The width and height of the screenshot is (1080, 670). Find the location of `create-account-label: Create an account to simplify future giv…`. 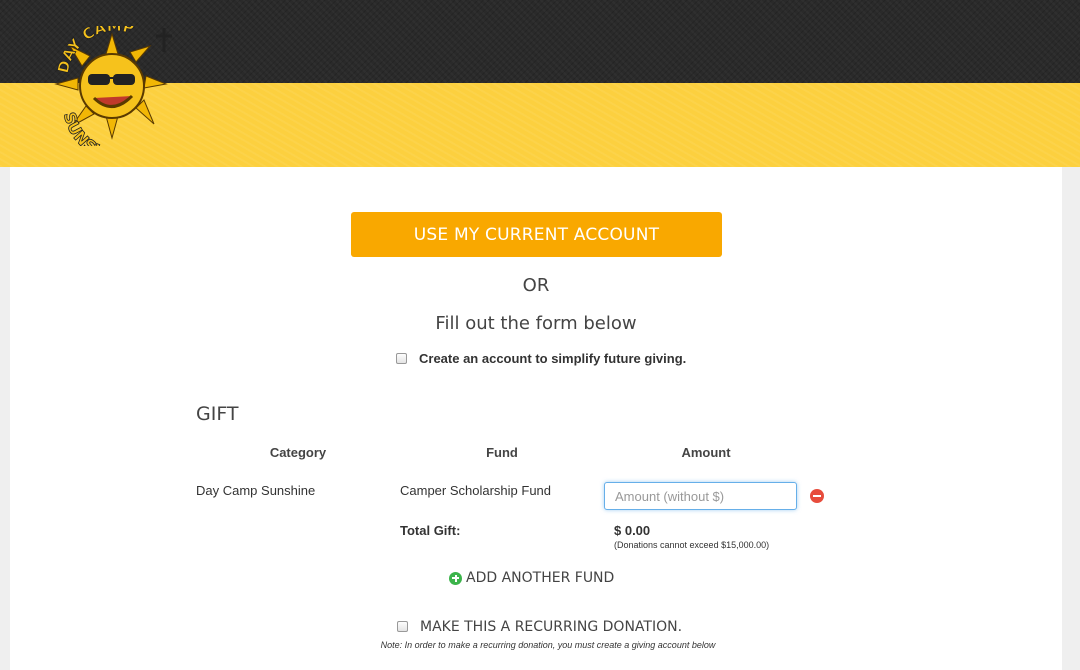

create-account-label: Create an account to simplify future giv… is located at coordinates (552, 358).